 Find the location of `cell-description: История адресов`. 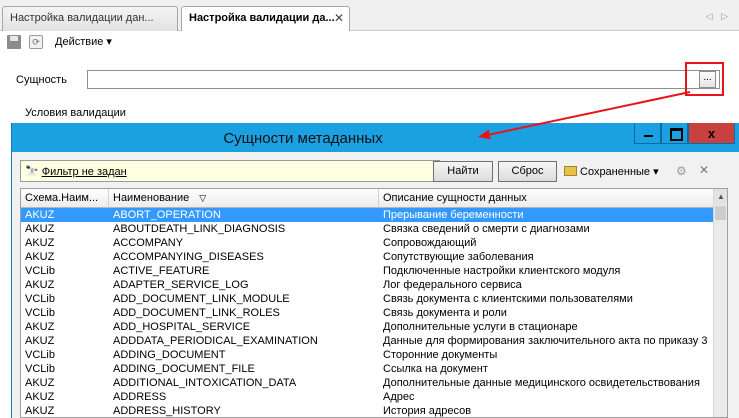

cell-description: История адресов is located at coordinates (427, 411).